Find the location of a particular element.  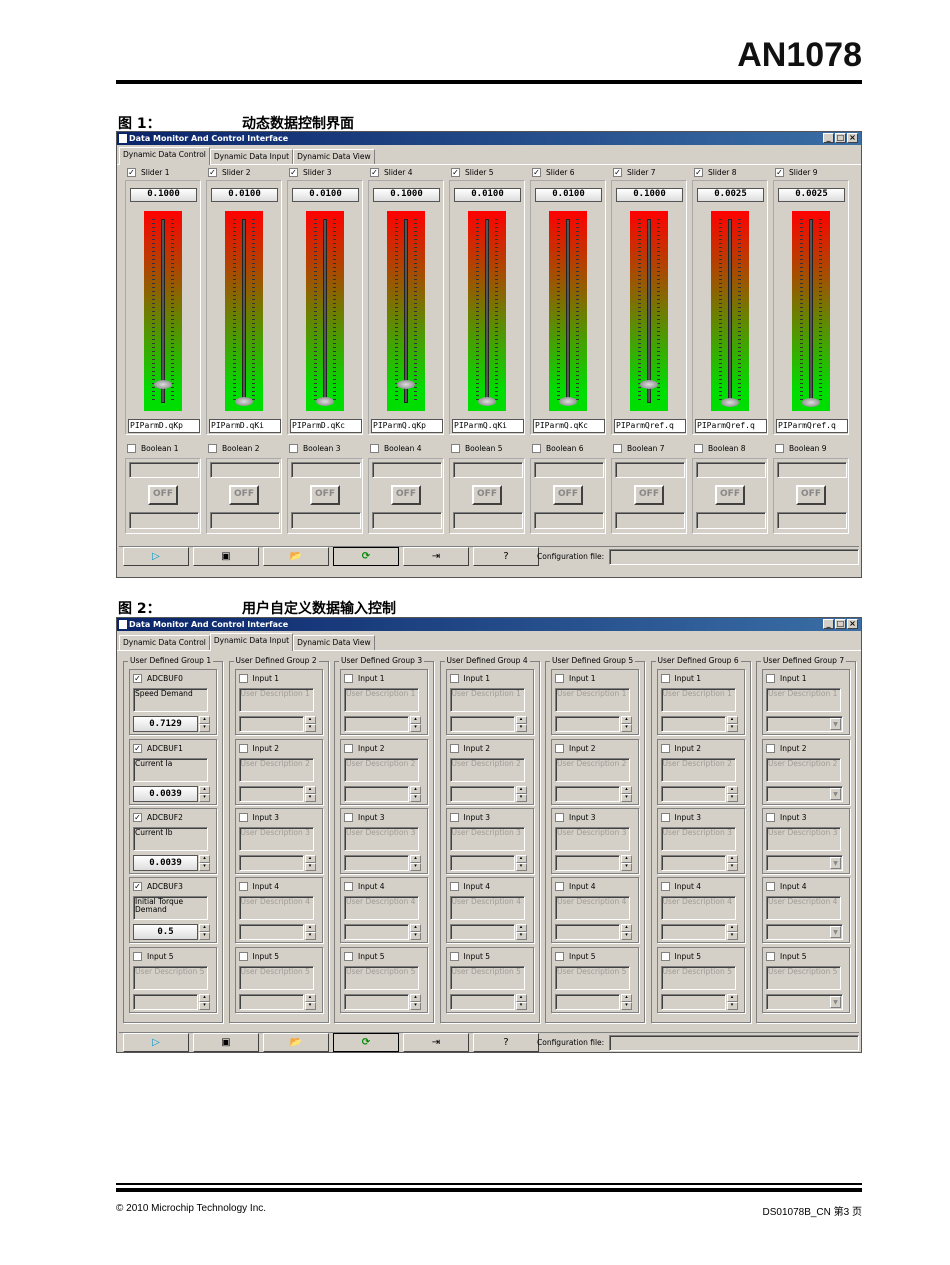

variable-name-field: PIParmQ.qKi is located at coordinates (488, 426).